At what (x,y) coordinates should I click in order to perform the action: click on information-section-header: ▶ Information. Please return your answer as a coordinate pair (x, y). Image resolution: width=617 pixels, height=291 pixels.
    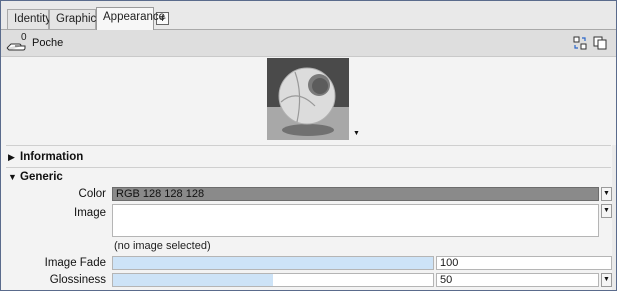
    Looking at the image, I should click on (45, 157).